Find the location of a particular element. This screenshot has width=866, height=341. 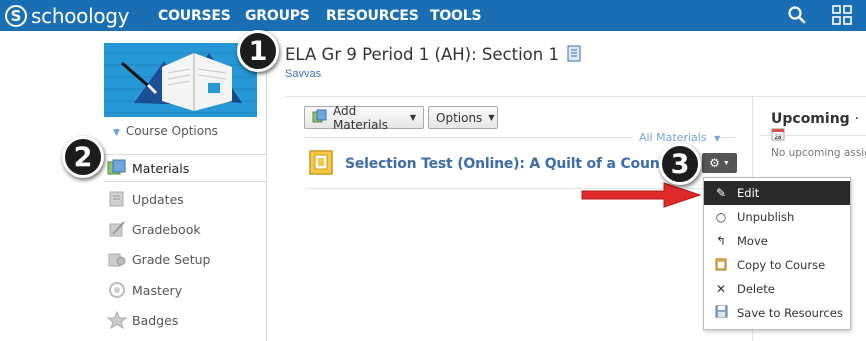

filter-label: All Materials is located at coordinates (673, 137).